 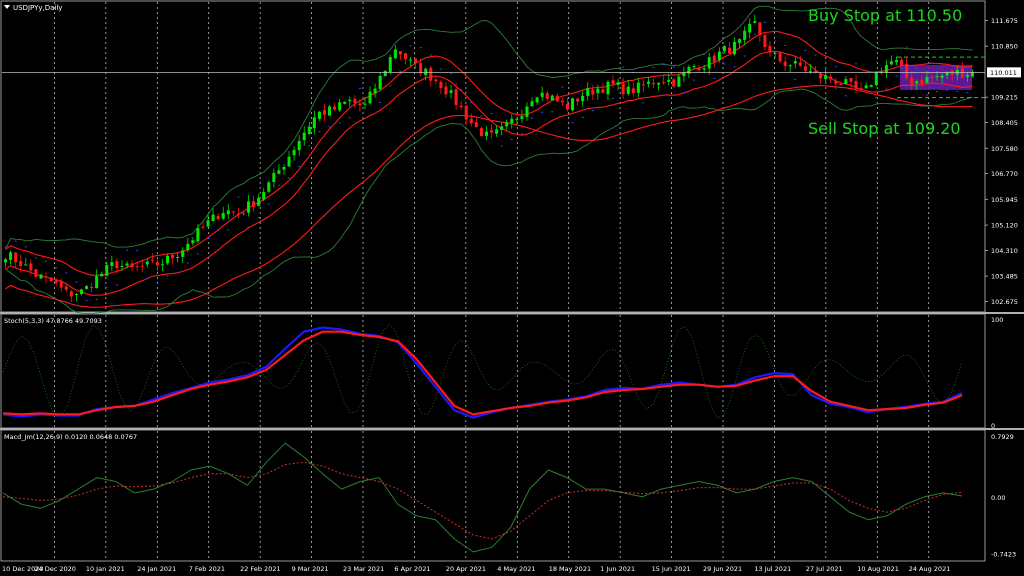 I want to click on current-price-label: 110.011, so click(x=1003, y=73).